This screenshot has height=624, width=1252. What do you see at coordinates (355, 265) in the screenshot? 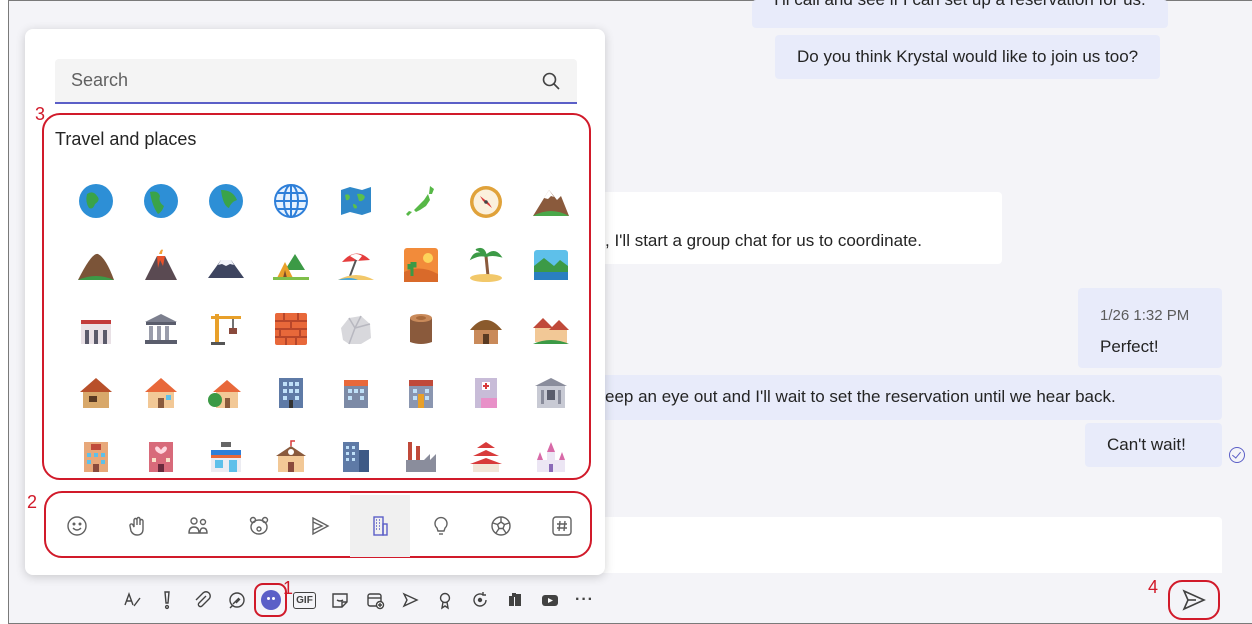
I see `beach-umbrella-icon` at bounding box center [355, 265].